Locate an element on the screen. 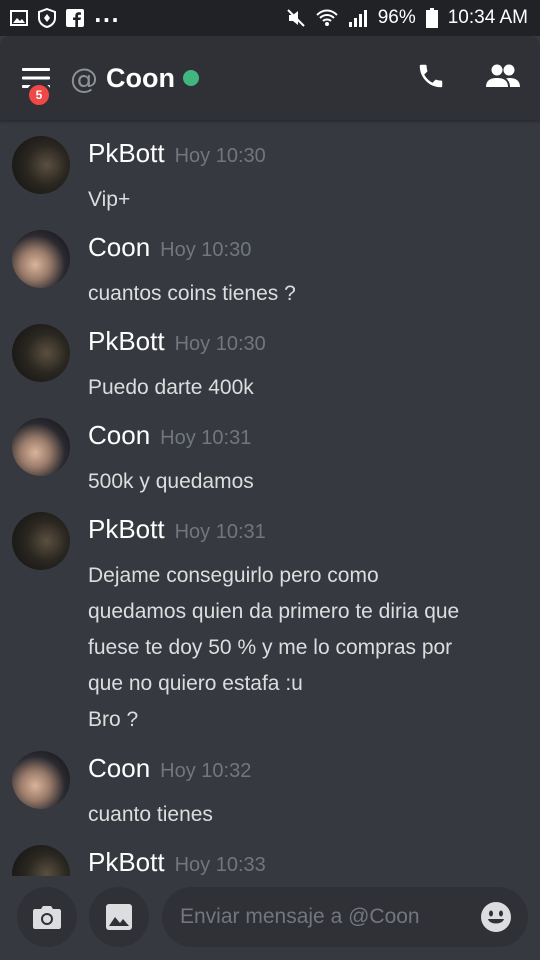  status-right: 96% 10:34 AM is located at coordinates (407, 18).